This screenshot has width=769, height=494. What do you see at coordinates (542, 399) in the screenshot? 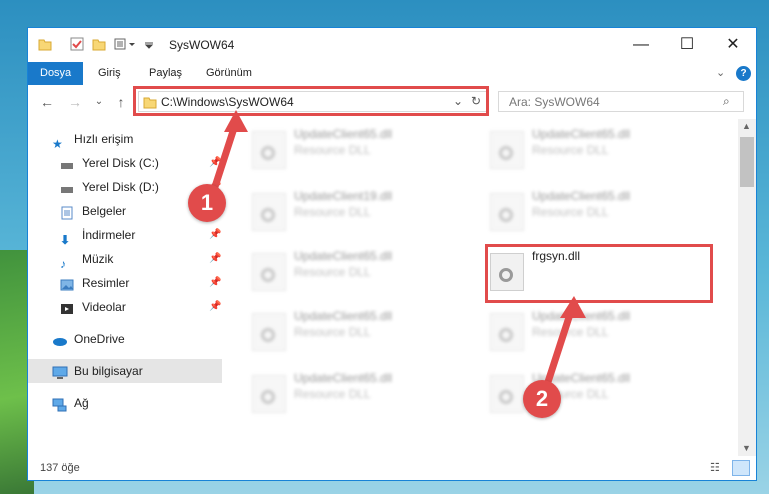
I see `step-badge-2: 2` at bounding box center [542, 399].